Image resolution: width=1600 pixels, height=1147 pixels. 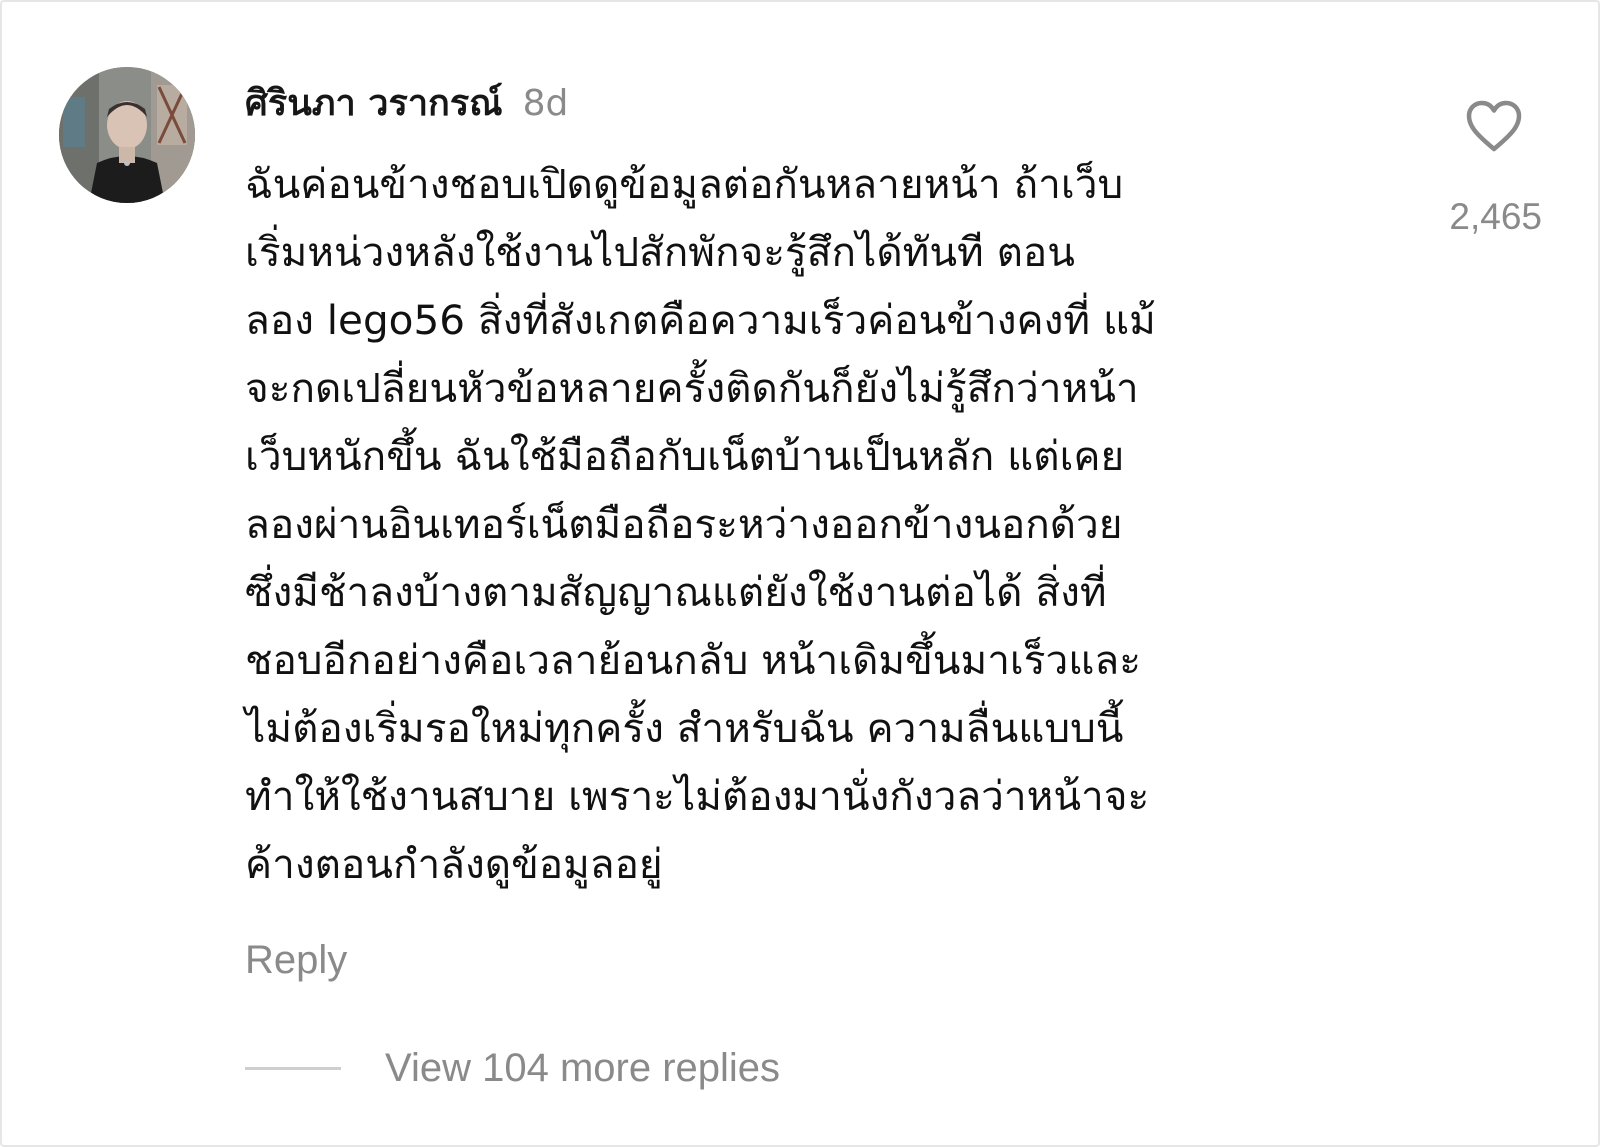 I want to click on avatar, so click(x=127, y=135).